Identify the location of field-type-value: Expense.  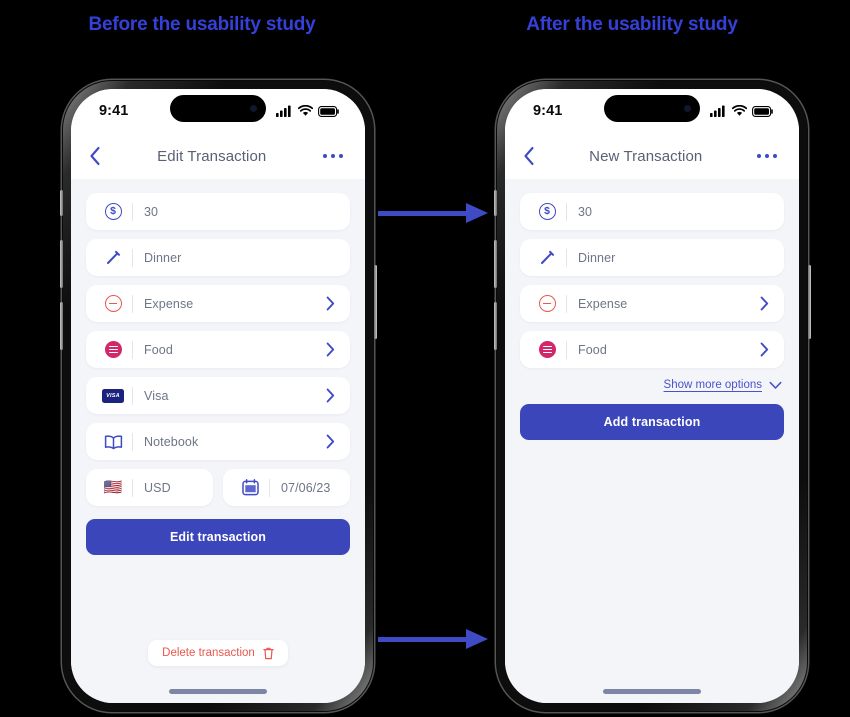
(603, 303).